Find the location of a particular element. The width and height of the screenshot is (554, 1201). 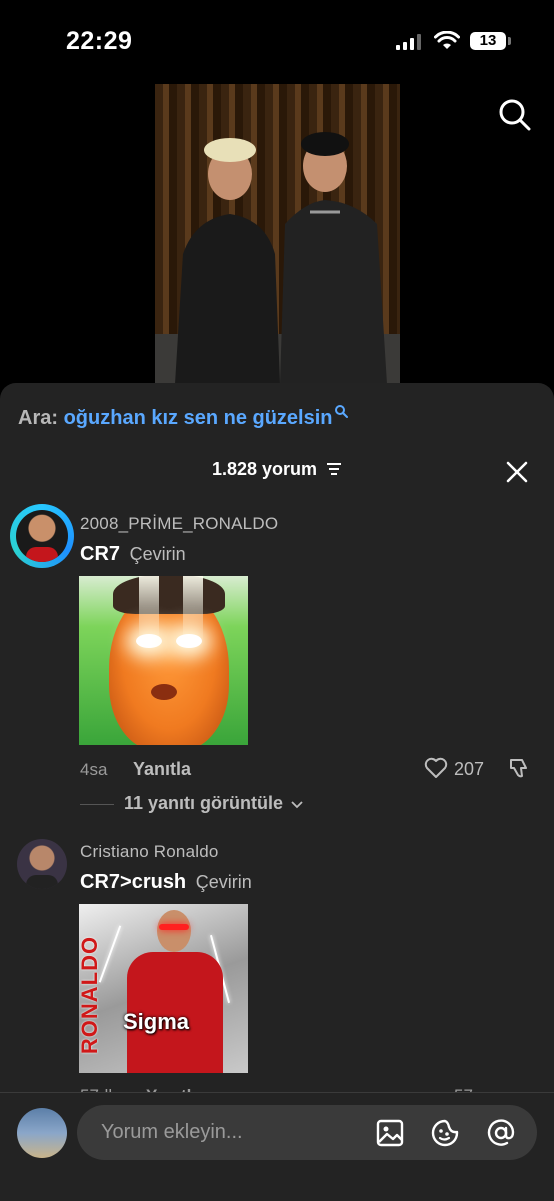

comment-body: CR7>crush is located at coordinates (133, 882).